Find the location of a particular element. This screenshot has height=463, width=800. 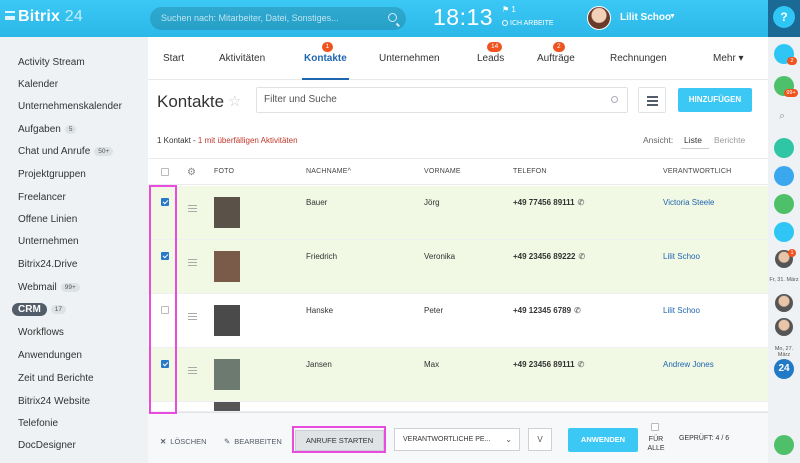

table-row: Hanske Peter +49 12345 6789 ✆ Lilit Schoo is located at coordinates (458, 321).